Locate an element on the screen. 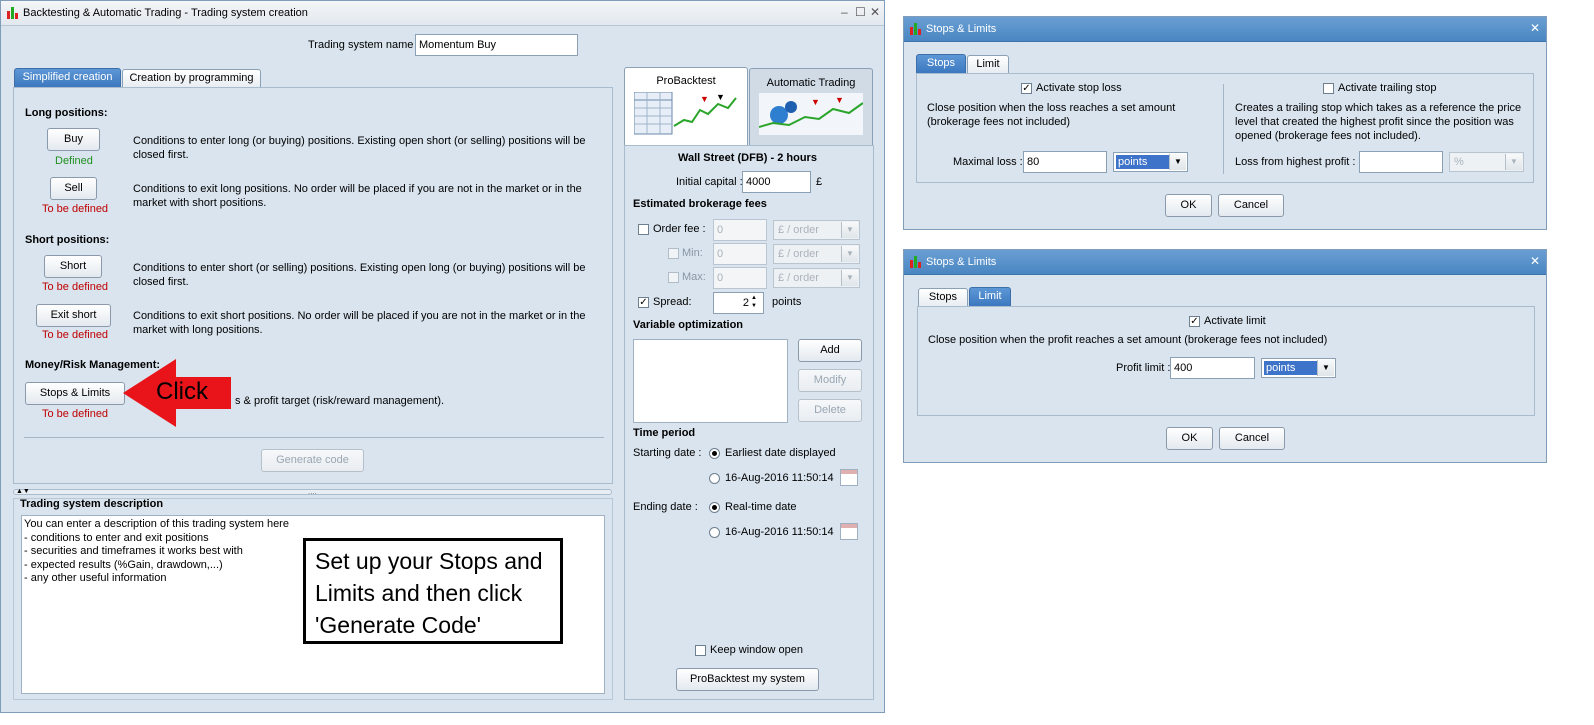 The height and width of the screenshot is (725, 1594). spread-stepper-arrows-icon: ▲ ▼ is located at coordinates (754, 302).